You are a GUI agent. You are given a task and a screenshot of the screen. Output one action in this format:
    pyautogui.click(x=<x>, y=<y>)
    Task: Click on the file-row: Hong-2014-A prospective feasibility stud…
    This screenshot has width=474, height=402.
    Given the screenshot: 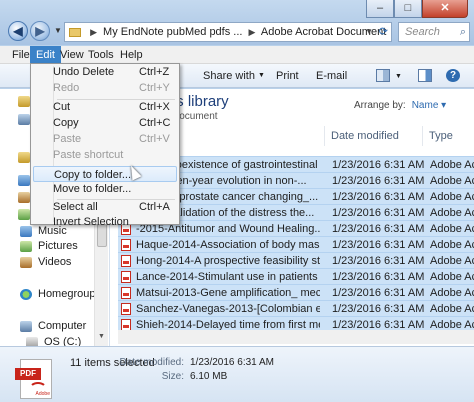 What is the action you would take?
    pyautogui.click(x=296, y=260)
    